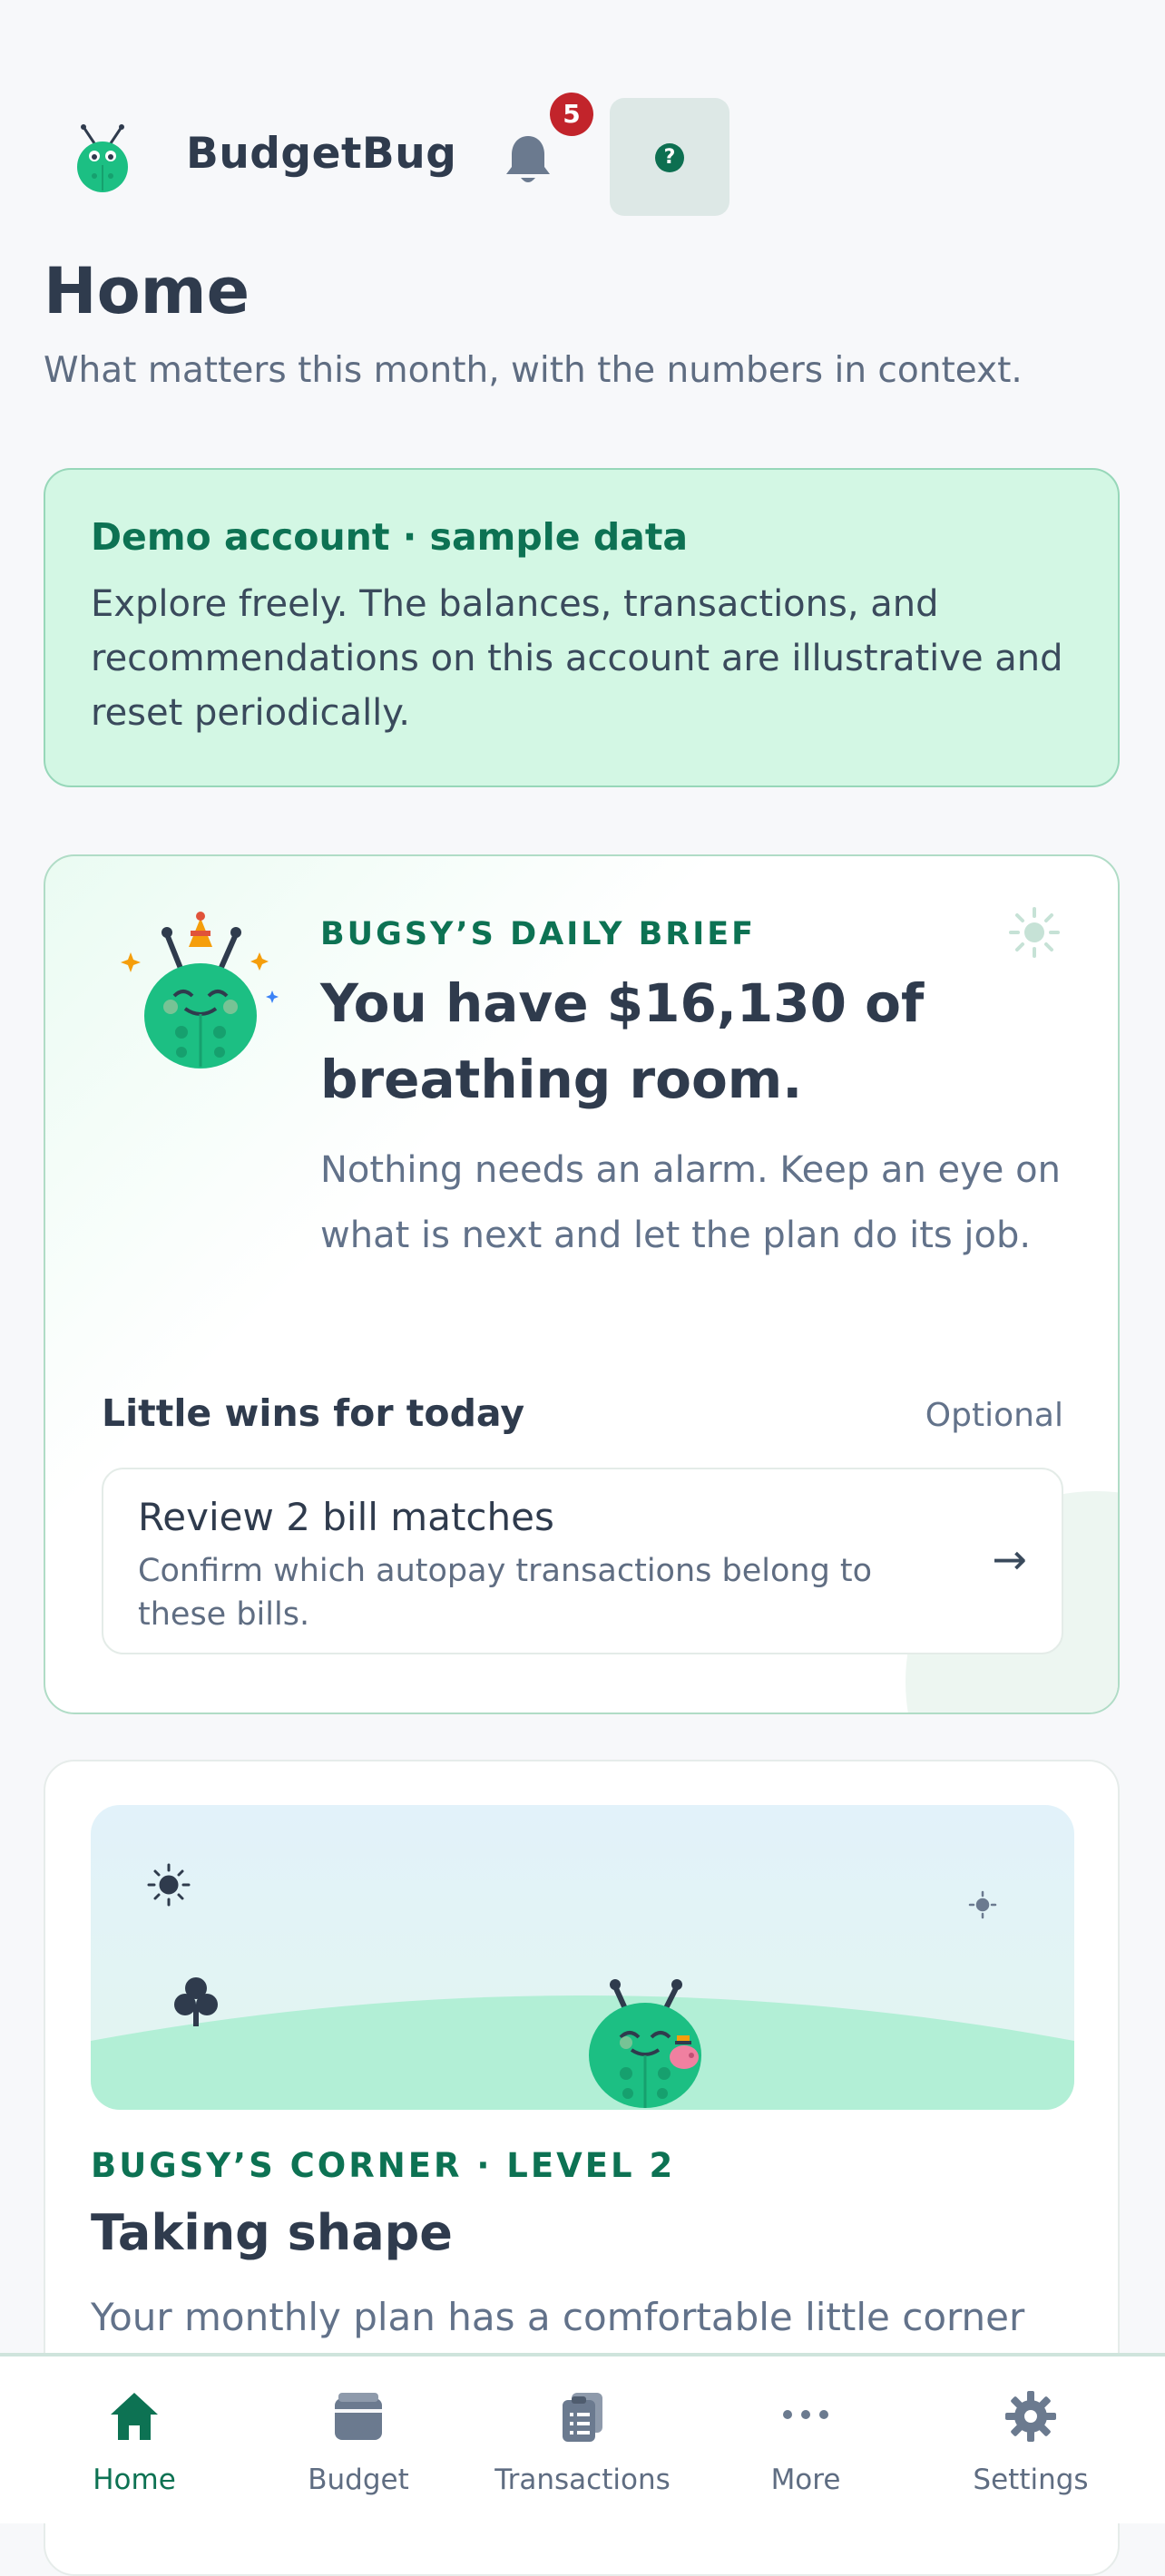 This screenshot has height=2576, width=1165. I want to click on small-sun-icon, so click(982, 1904).